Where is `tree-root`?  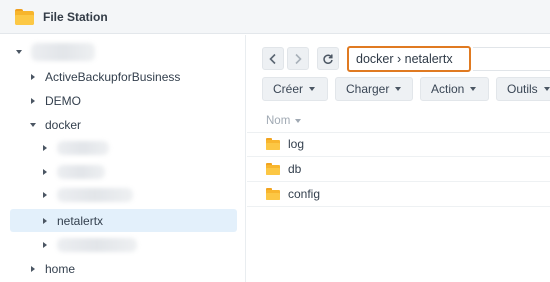
tree-root is located at coordinates (54, 52).